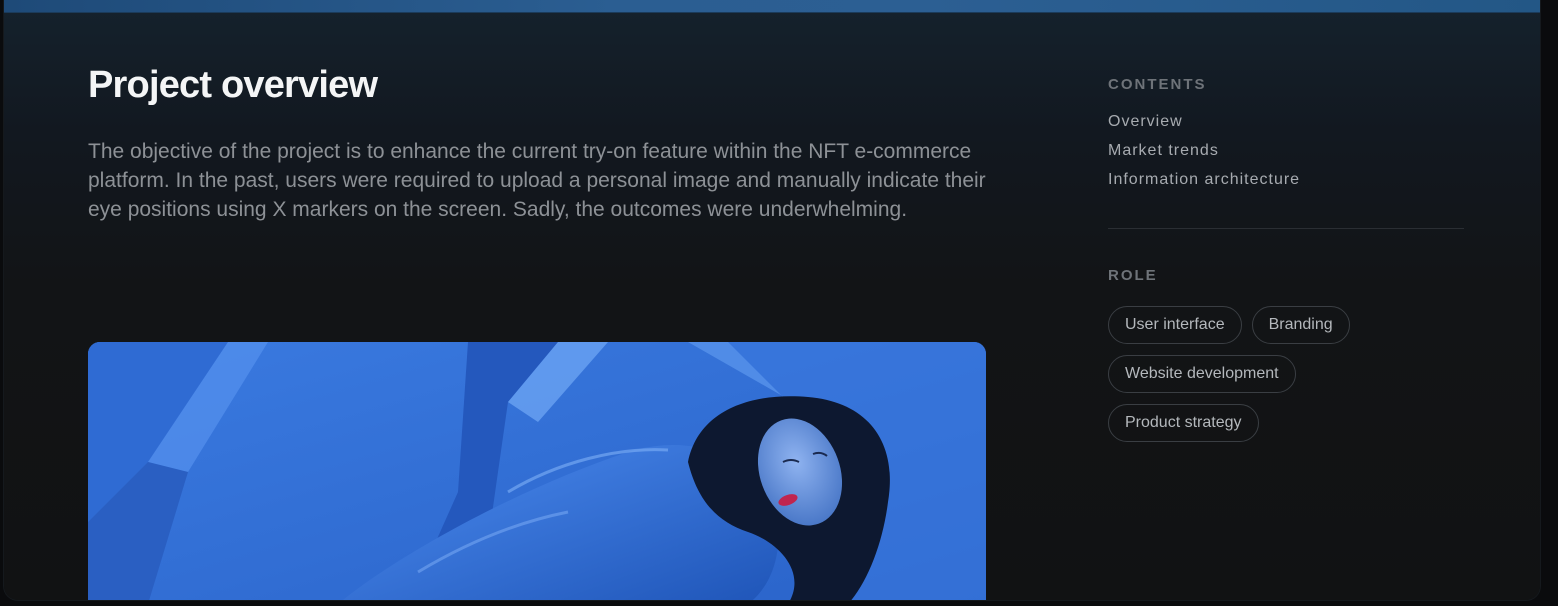 The width and height of the screenshot is (1558, 606). What do you see at coordinates (1286, 179) in the screenshot?
I see `contents-link-information-architecture: Information architecture` at bounding box center [1286, 179].